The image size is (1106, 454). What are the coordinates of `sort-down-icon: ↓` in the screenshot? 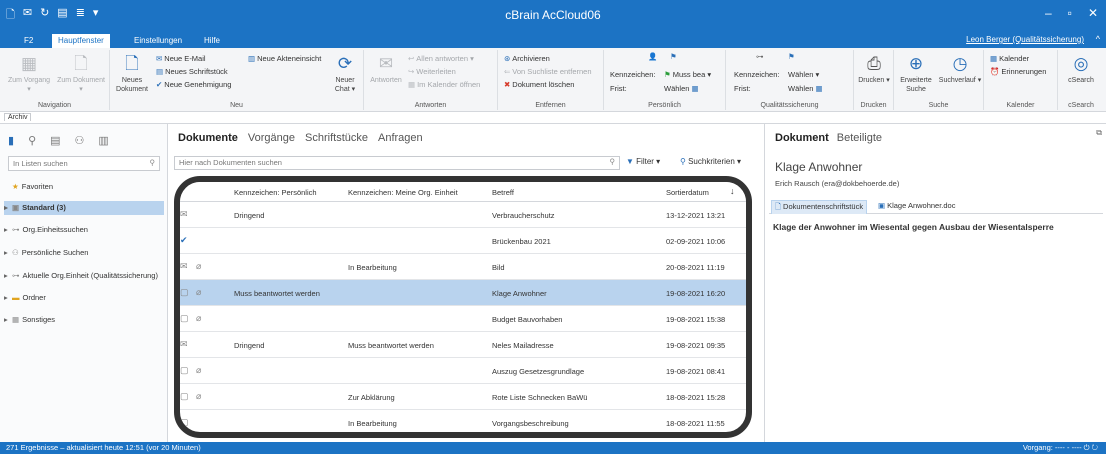 It's located at (732, 191).